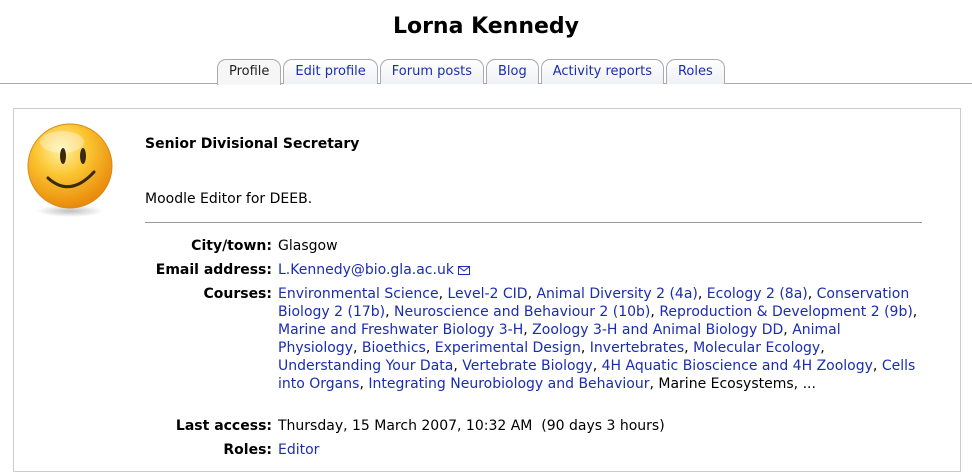  I want to click on course-link: Bioethics, so click(394, 348).